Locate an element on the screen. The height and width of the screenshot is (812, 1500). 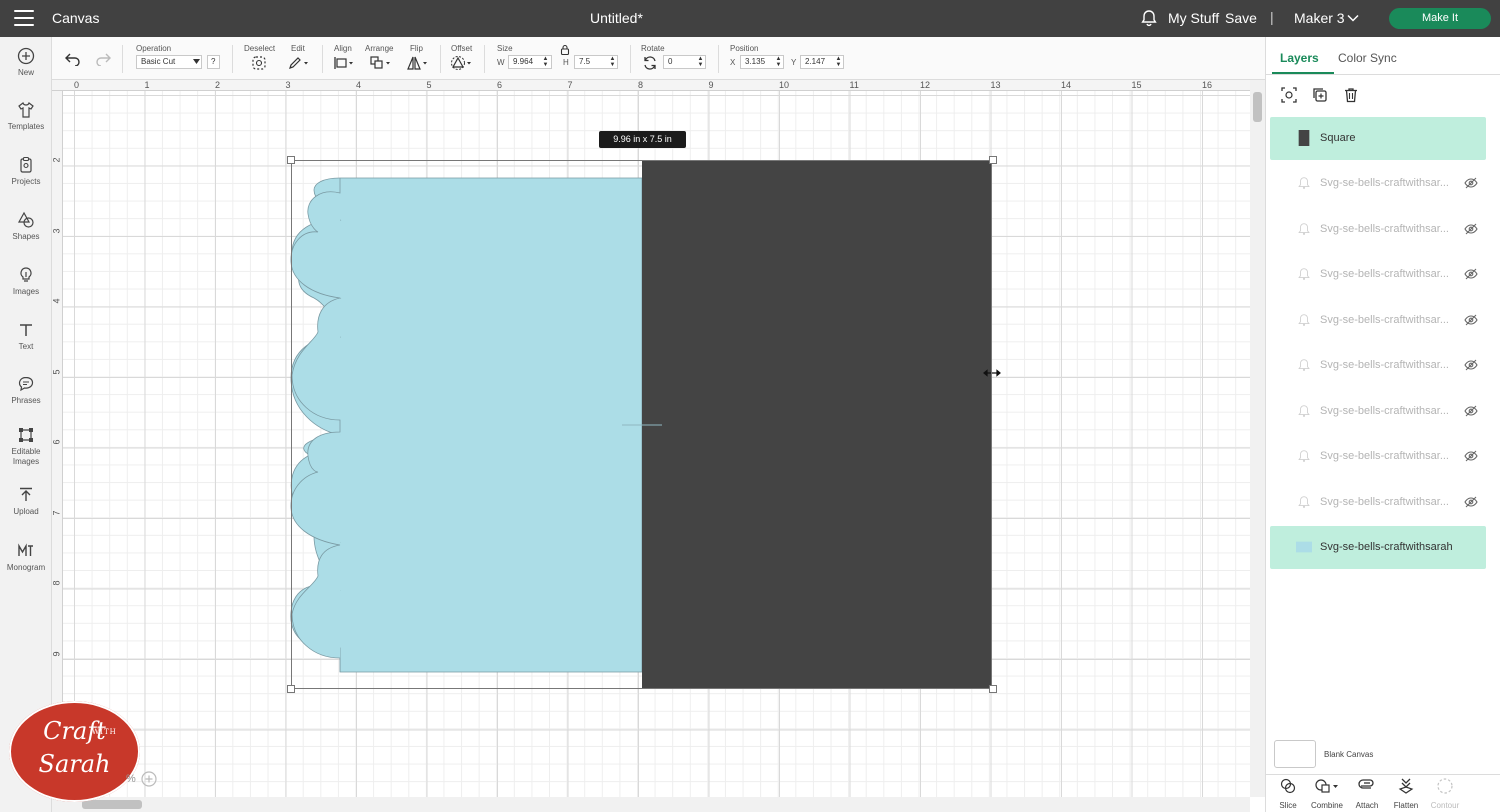
projects-button: Projects is located at coordinates (26, 171).